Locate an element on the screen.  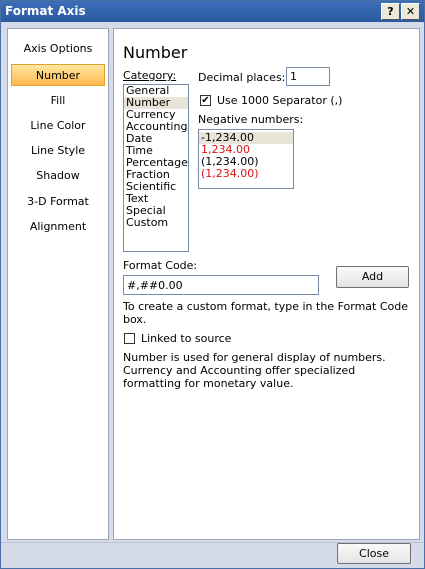
nav-item-shadow: Shadow is located at coordinates (58, 176).